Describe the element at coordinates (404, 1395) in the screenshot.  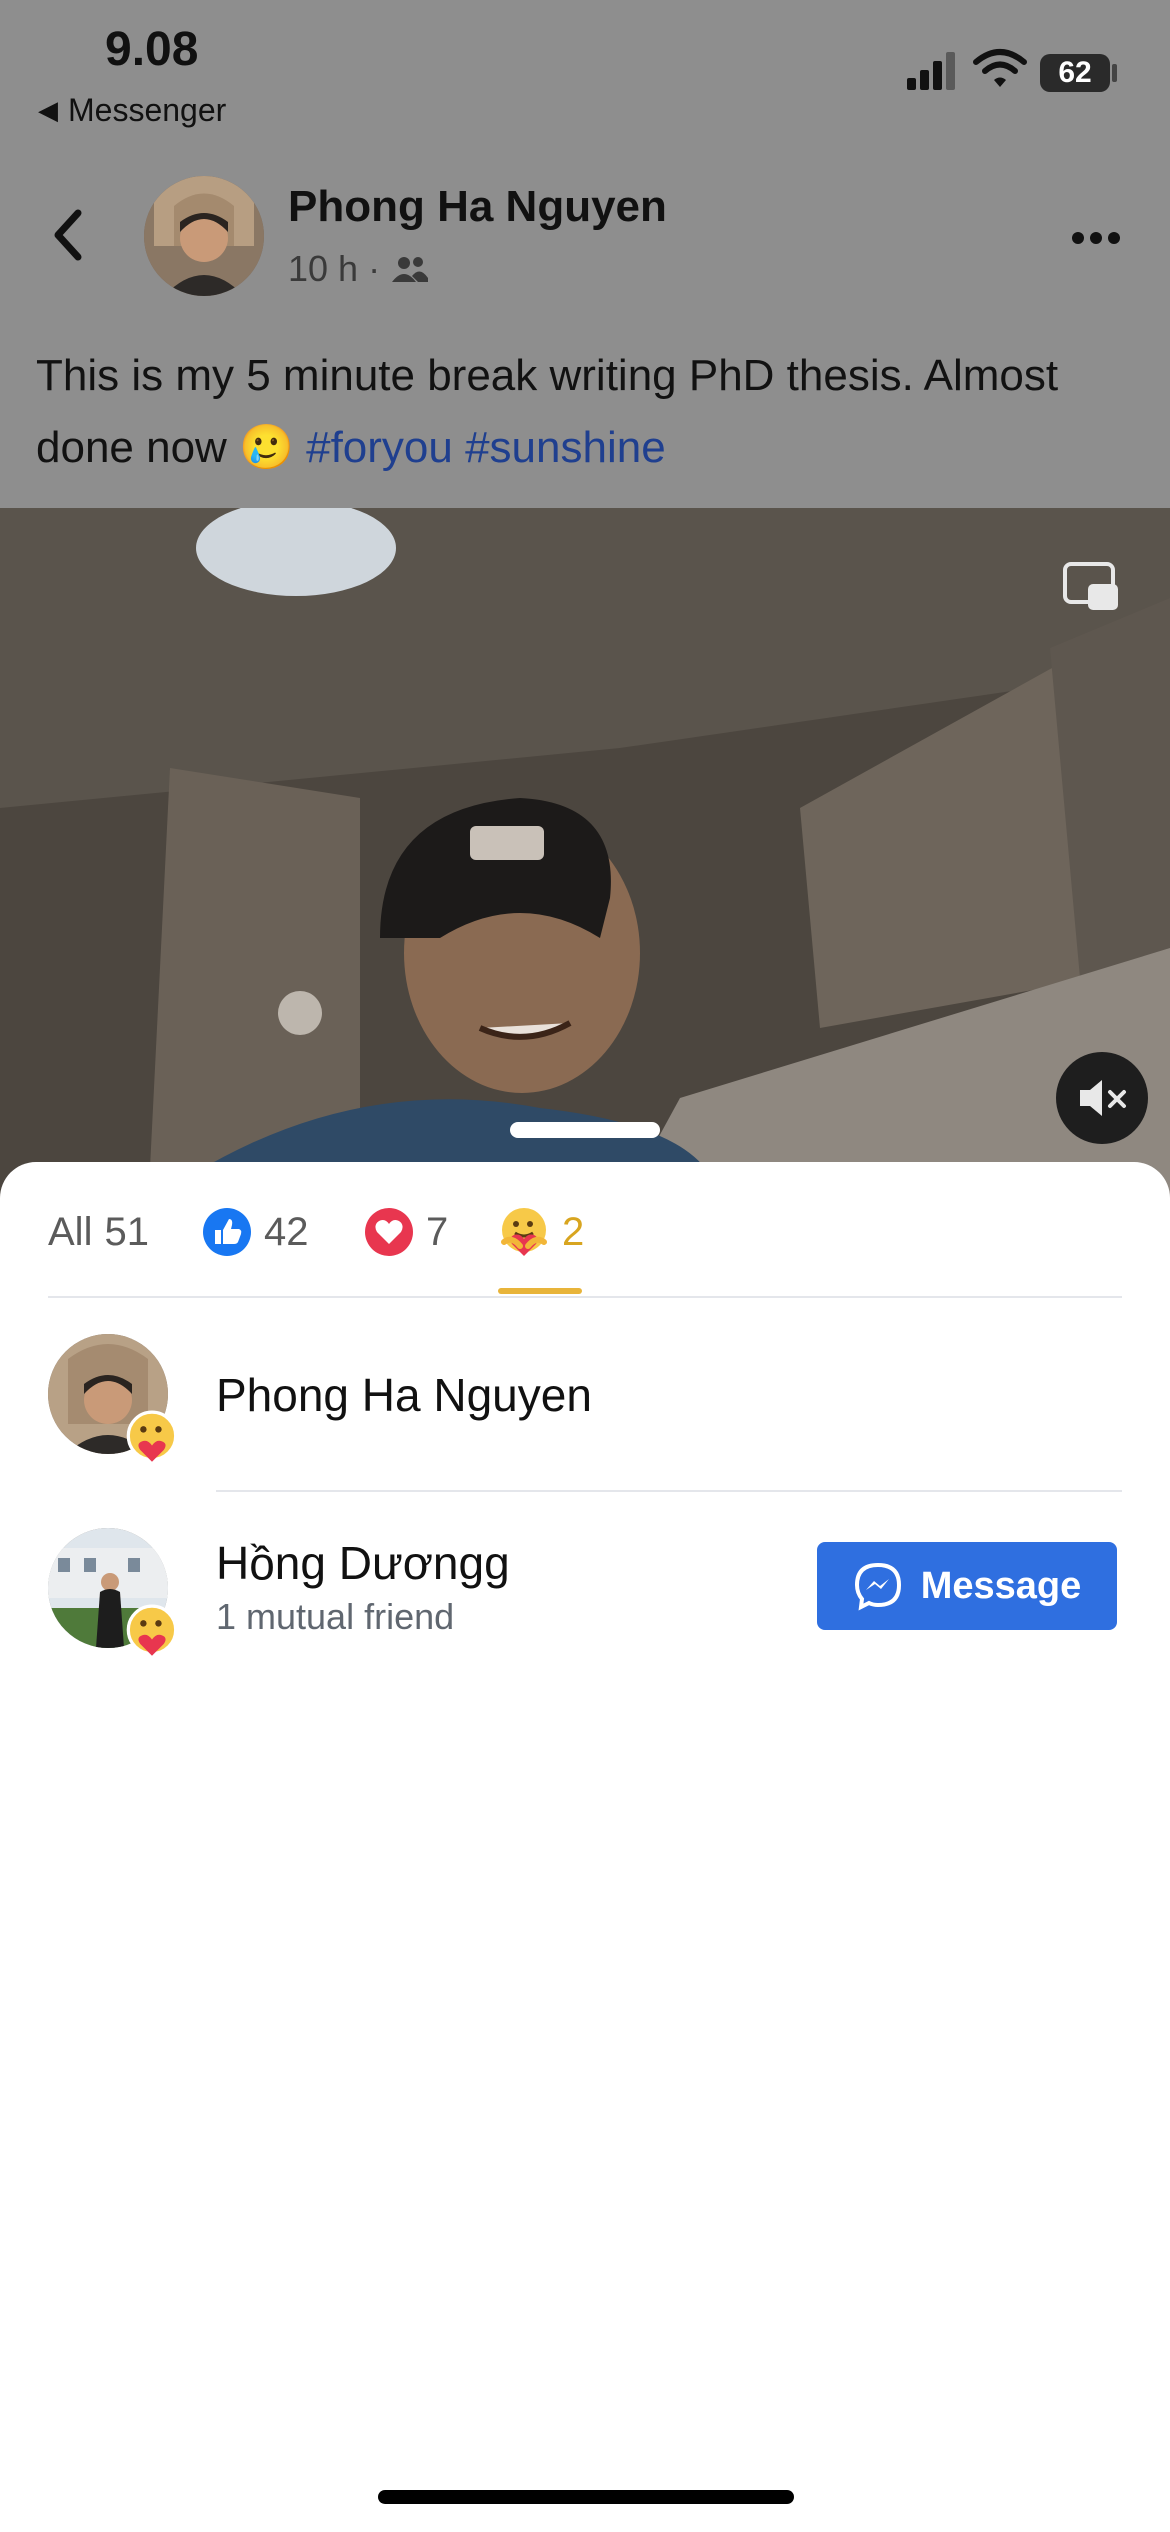
I see `reactor-name: Phong Ha Nguyen` at that location.